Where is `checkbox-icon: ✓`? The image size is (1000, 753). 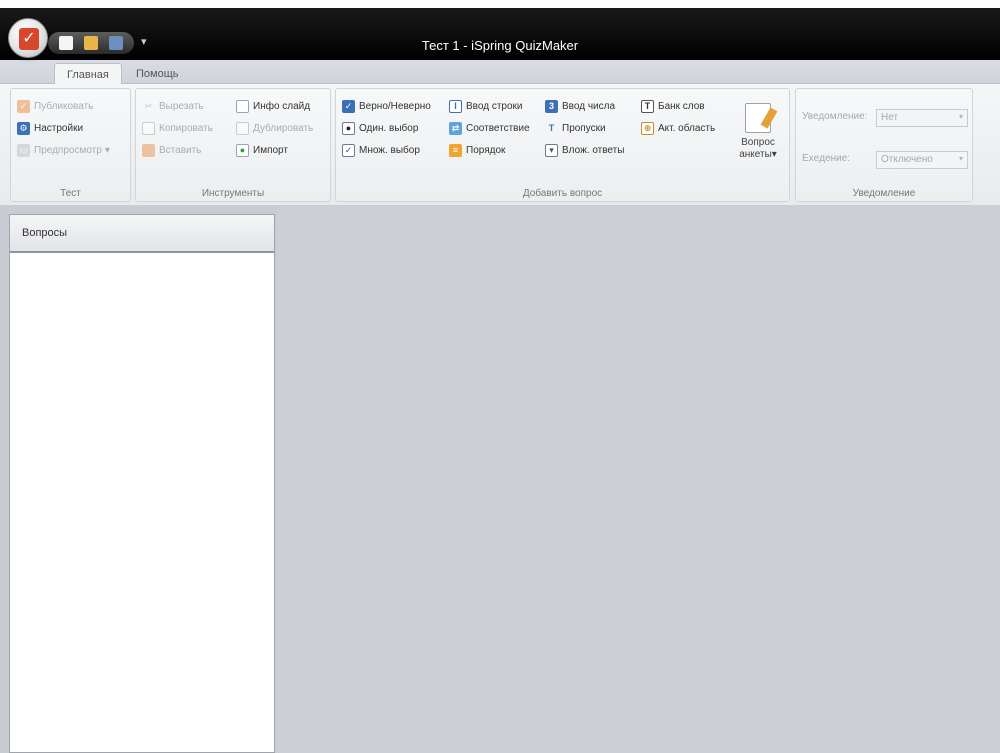 checkbox-icon: ✓ is located at coordinates (348, 150).